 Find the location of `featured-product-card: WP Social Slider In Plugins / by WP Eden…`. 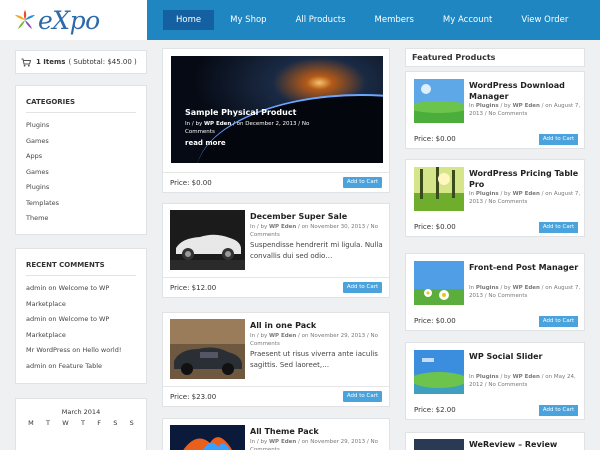

featured-product-card: WP Social Slider In Plugins / by WP Eden… is located at coordinates (495, 381).